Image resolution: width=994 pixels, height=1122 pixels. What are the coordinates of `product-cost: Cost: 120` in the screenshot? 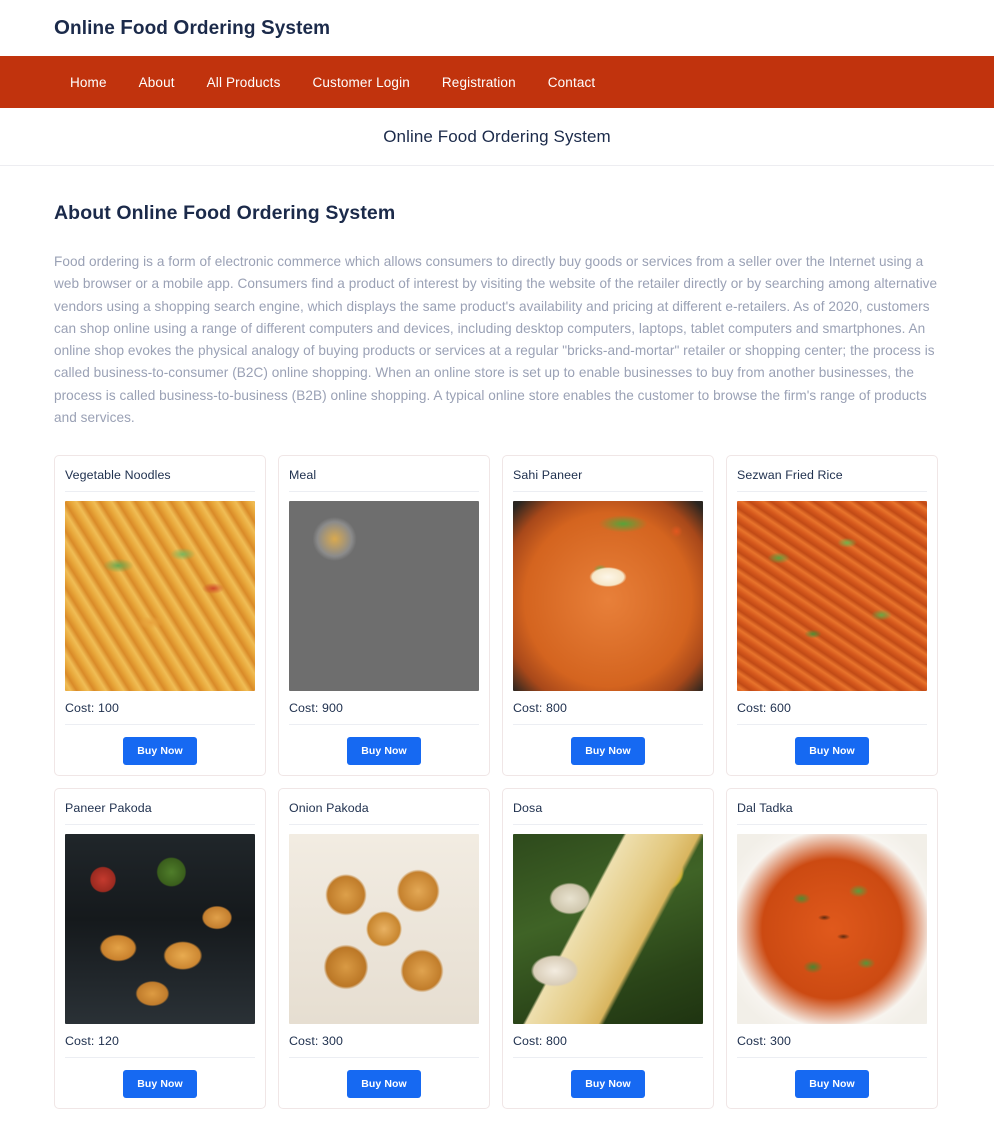 It's located at (160, 1041).